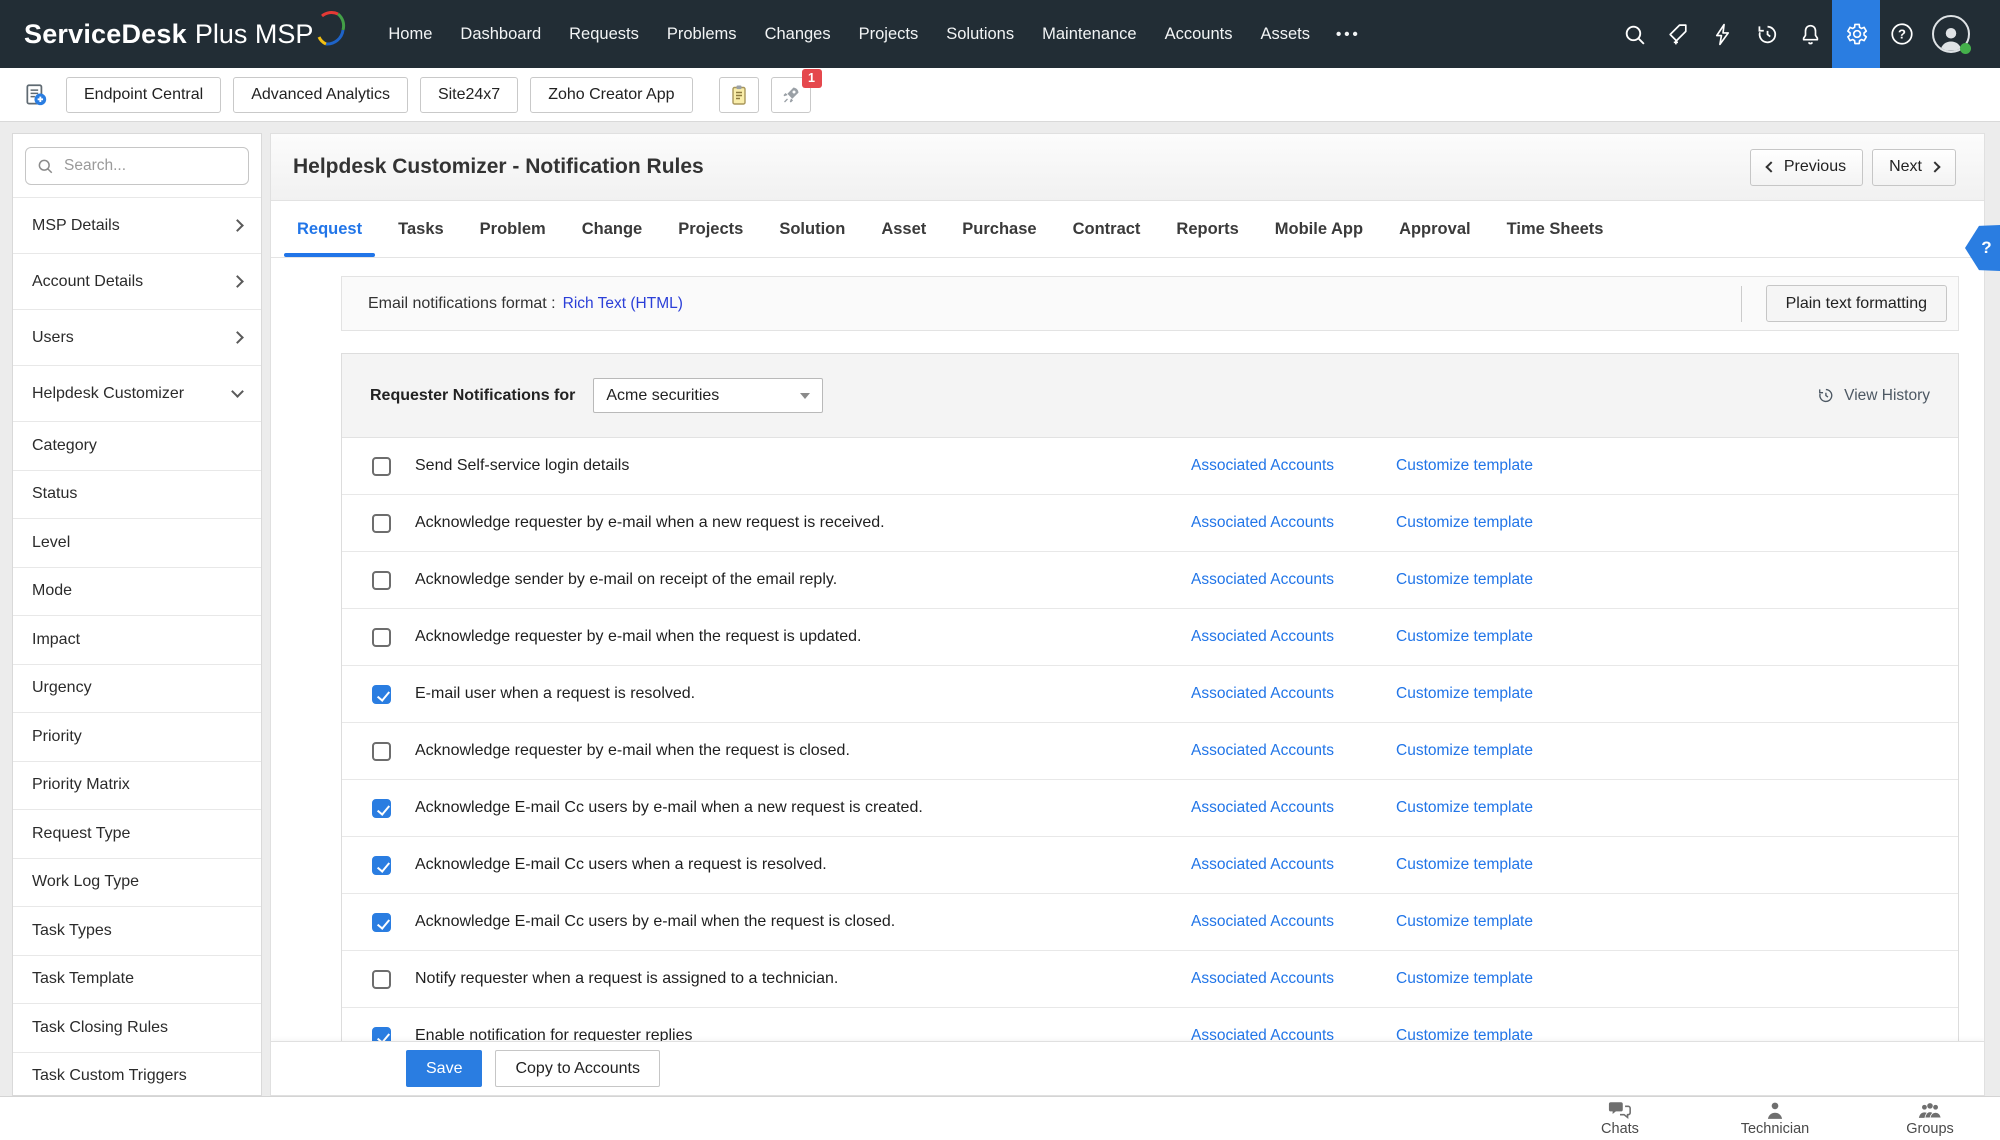  What do you see at coordinates (36, 95) in the screenshot?
I see `new-document-icon-button` at bounding box center [36, 95].